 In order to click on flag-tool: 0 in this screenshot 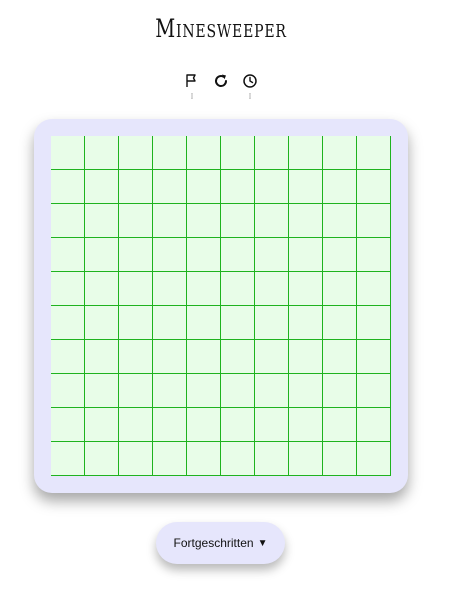, I will do `click(192, 90)`.